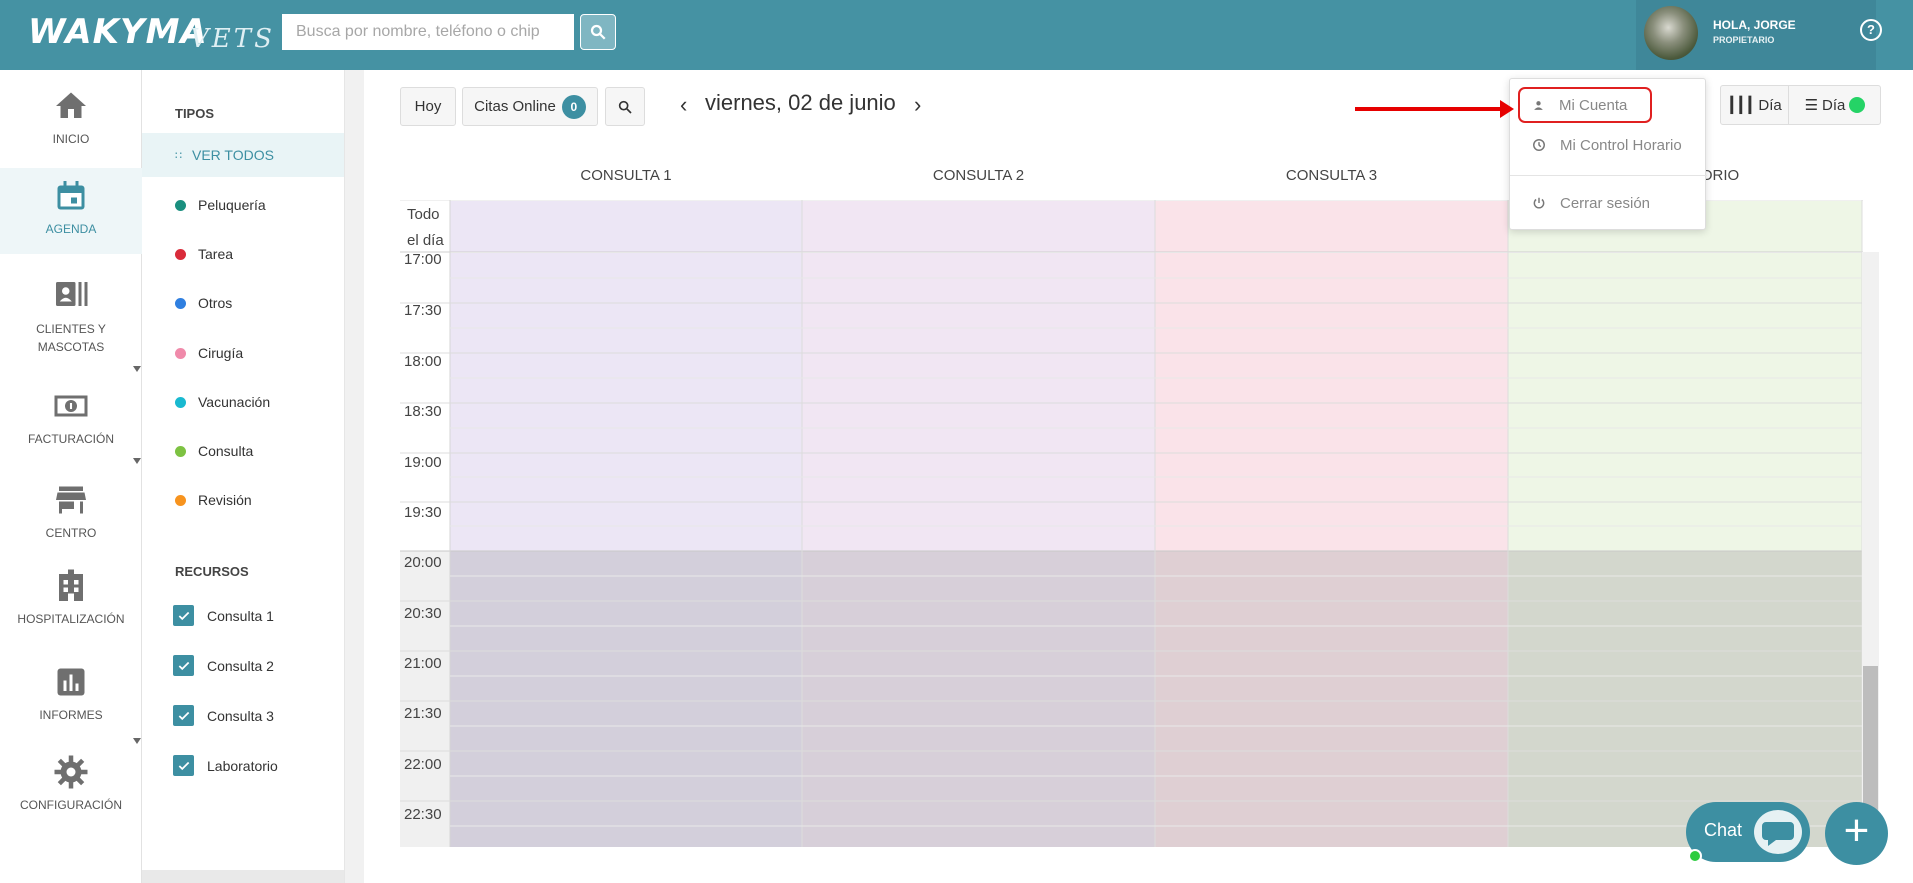 This screenshot has height=883, width=1913. What do you see at coordinates (354, 476) in the screenshot?
I see `sidebar-scrollbar` at bounding box center [354, 476].